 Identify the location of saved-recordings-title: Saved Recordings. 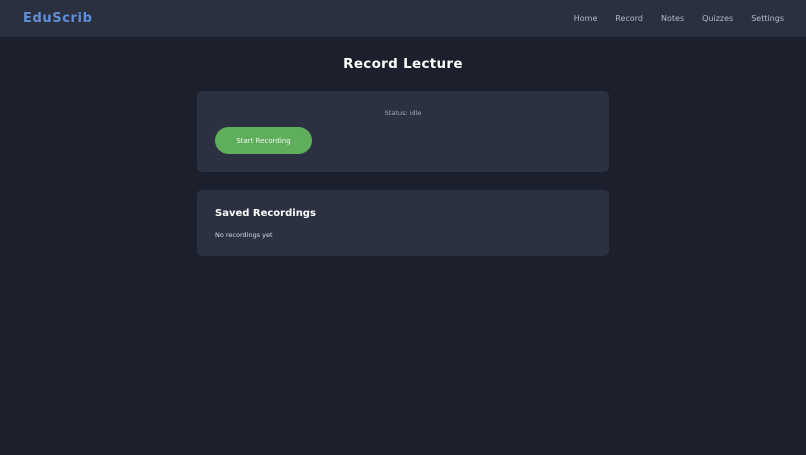
(265, 213).